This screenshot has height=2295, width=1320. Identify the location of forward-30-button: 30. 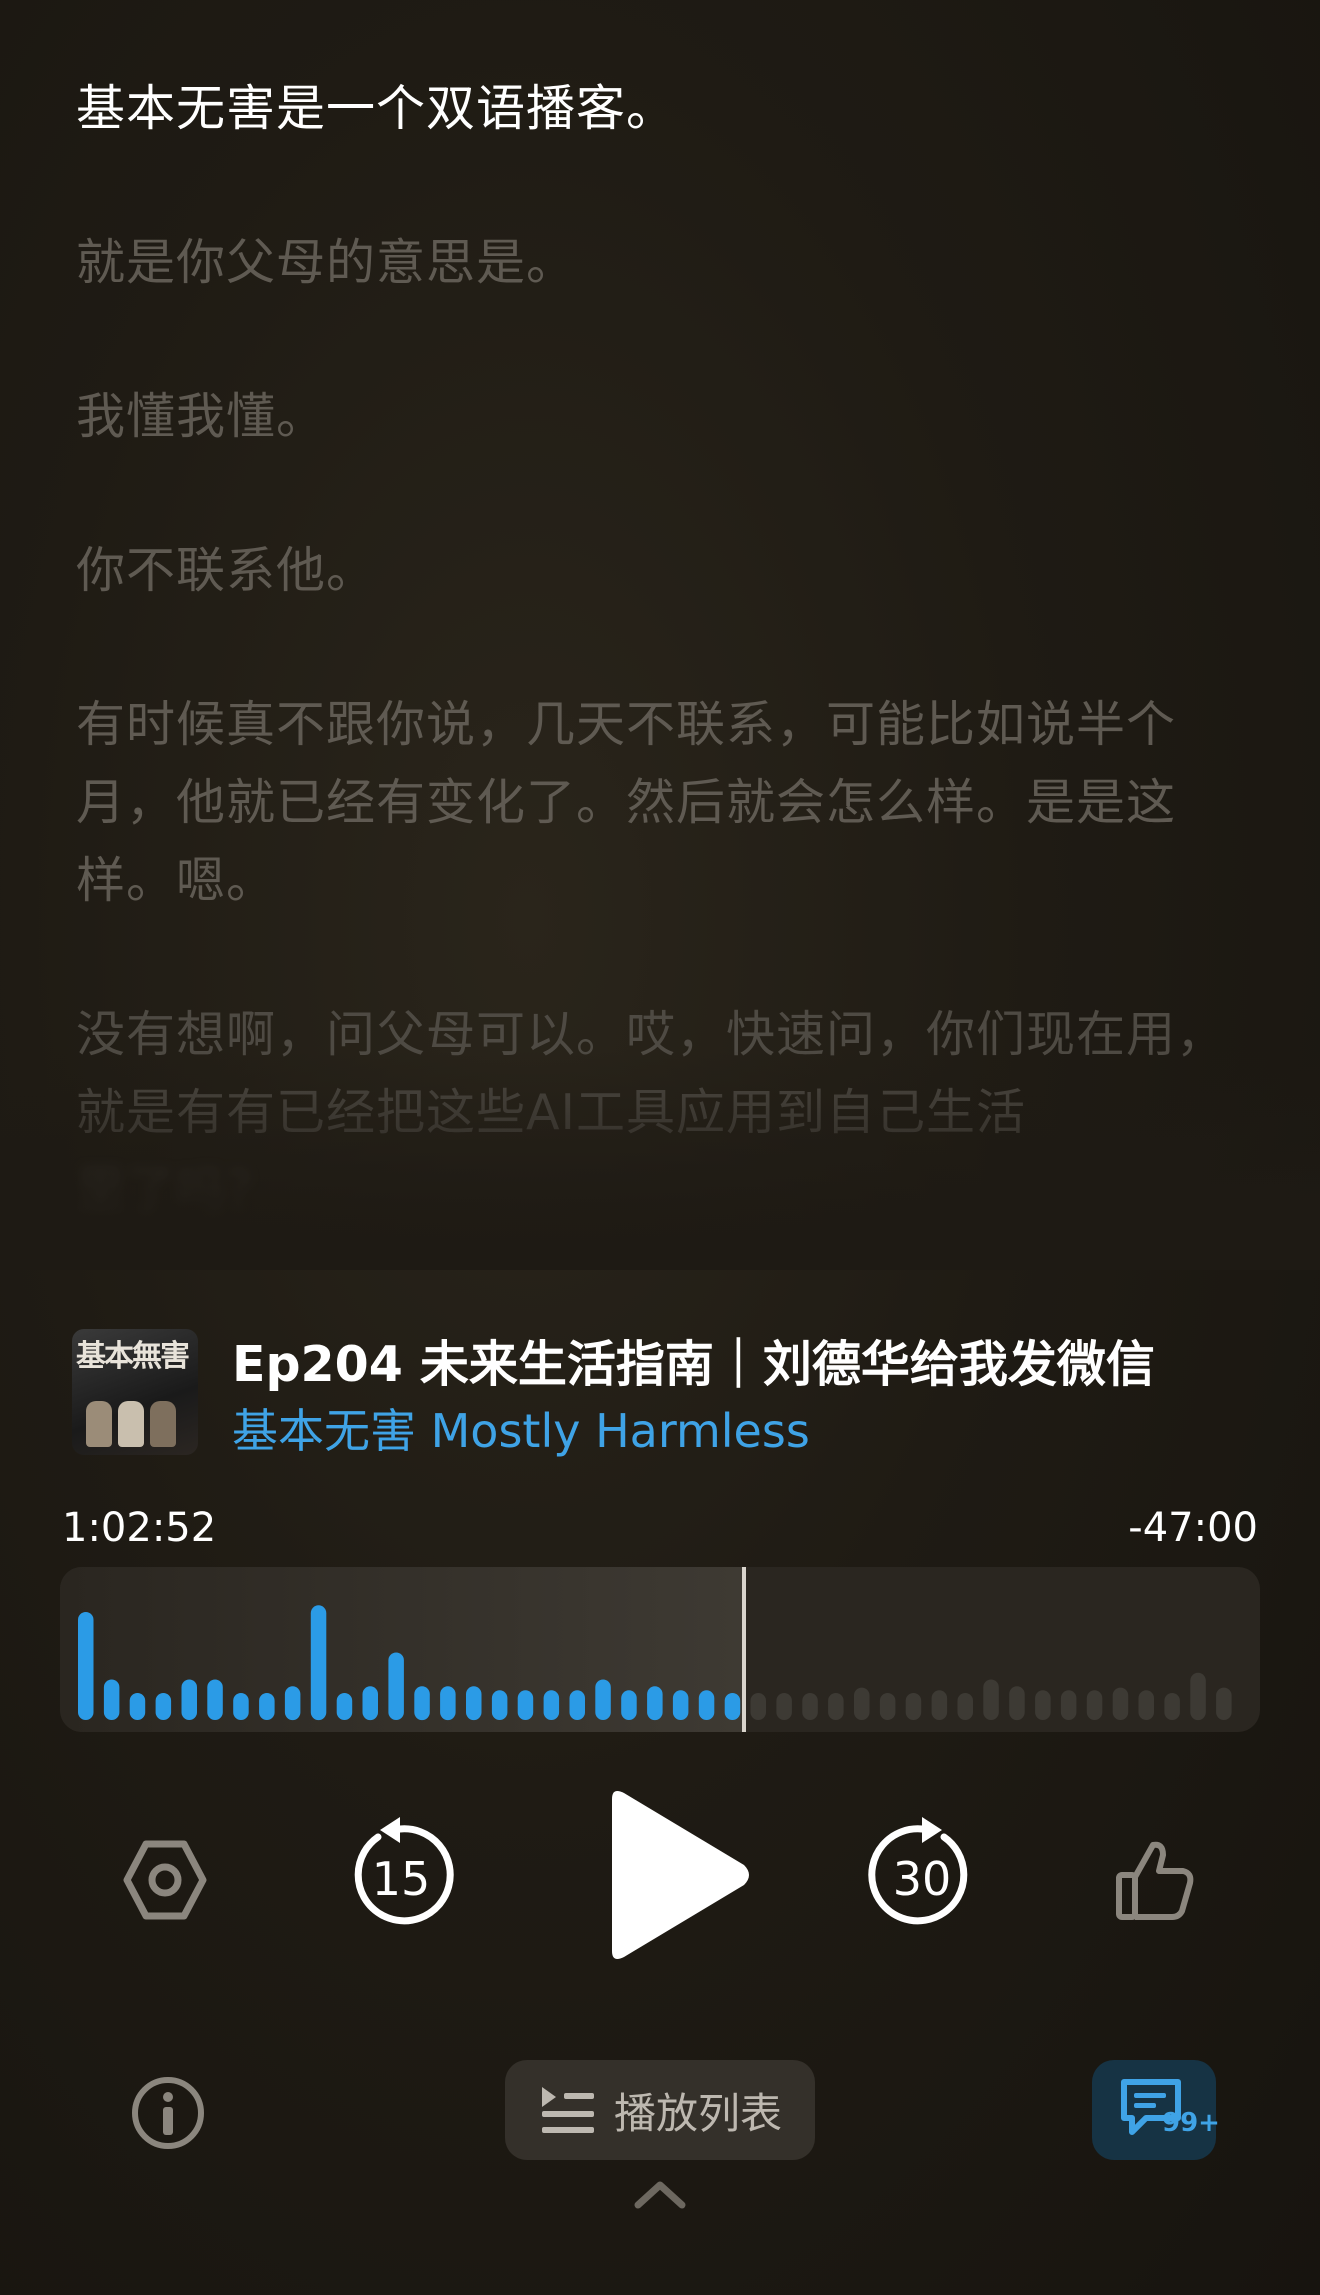
(922, 1875).